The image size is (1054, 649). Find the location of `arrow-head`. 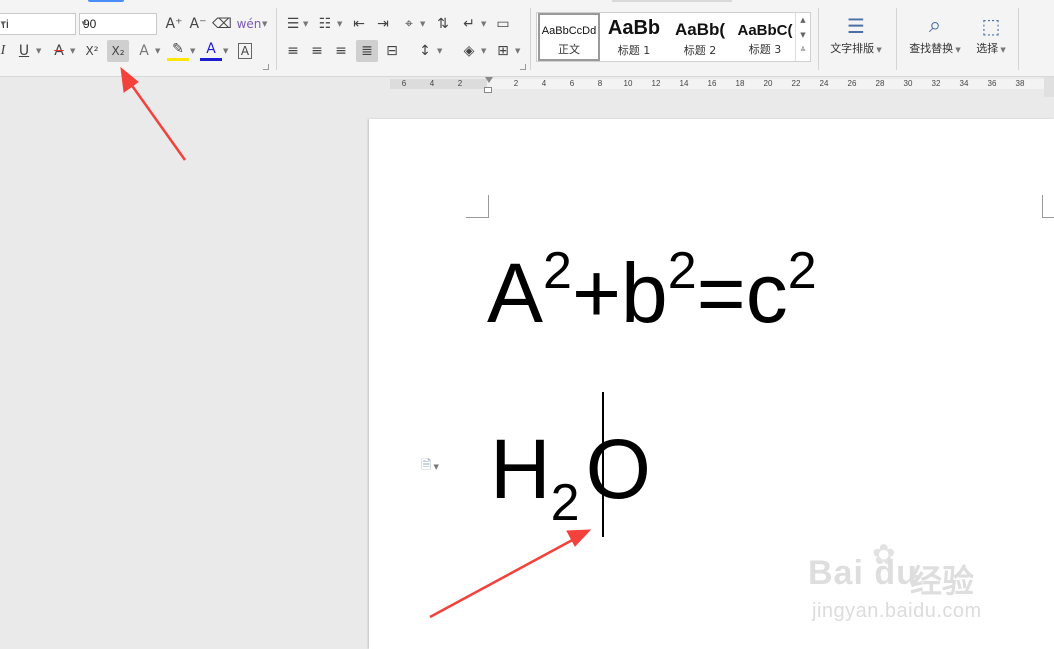

arrow-head is located at coordinates (579, 538).